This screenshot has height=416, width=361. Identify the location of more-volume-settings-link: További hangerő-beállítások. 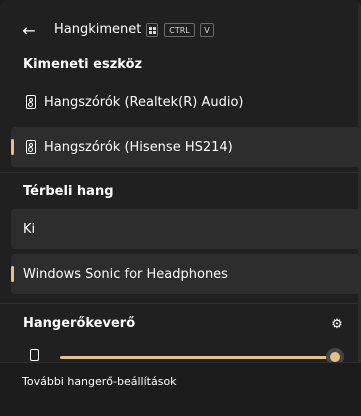
(99, 381).